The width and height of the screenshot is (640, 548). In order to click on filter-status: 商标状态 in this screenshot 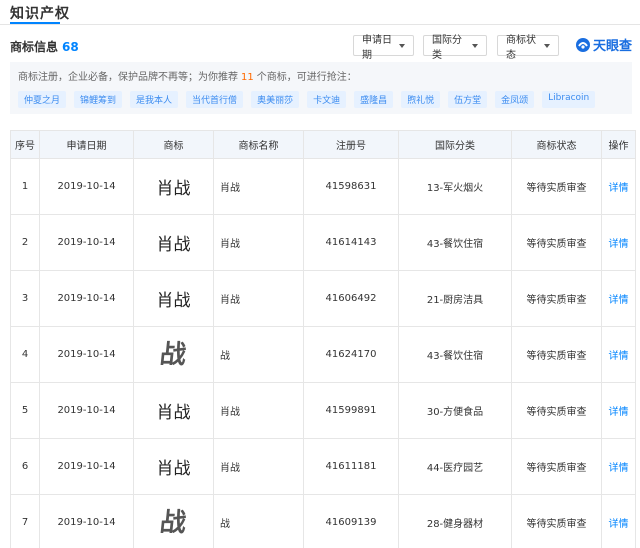, I will do `click(528, 48)`.